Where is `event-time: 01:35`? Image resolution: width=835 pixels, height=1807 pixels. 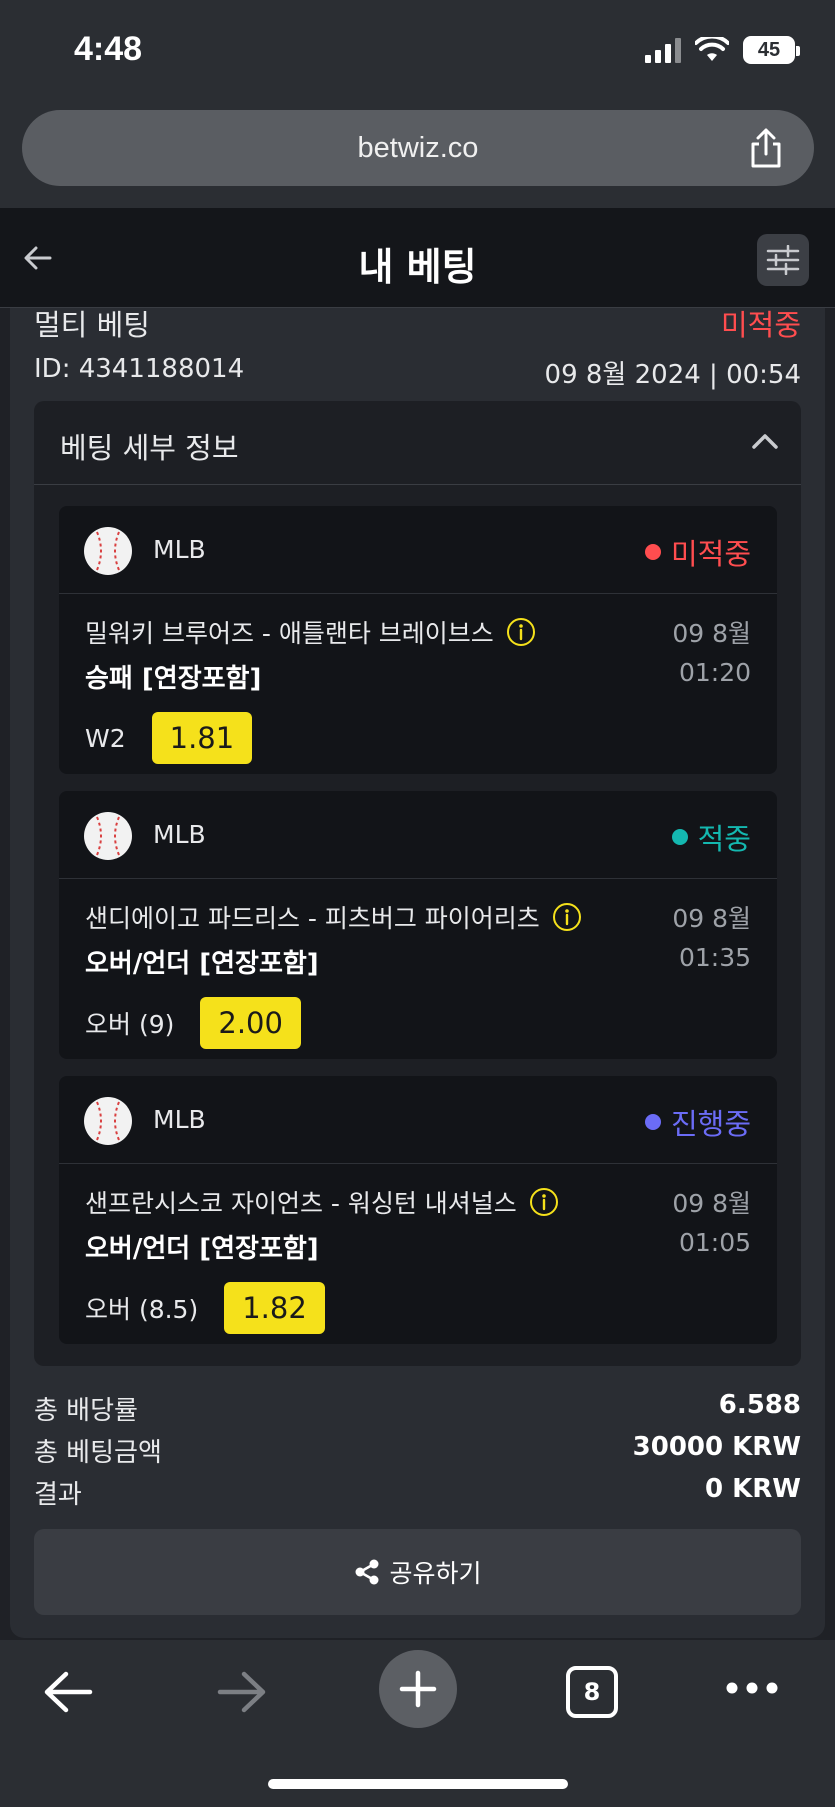
event-time: 01:35 is located at coordinates (714, 957).